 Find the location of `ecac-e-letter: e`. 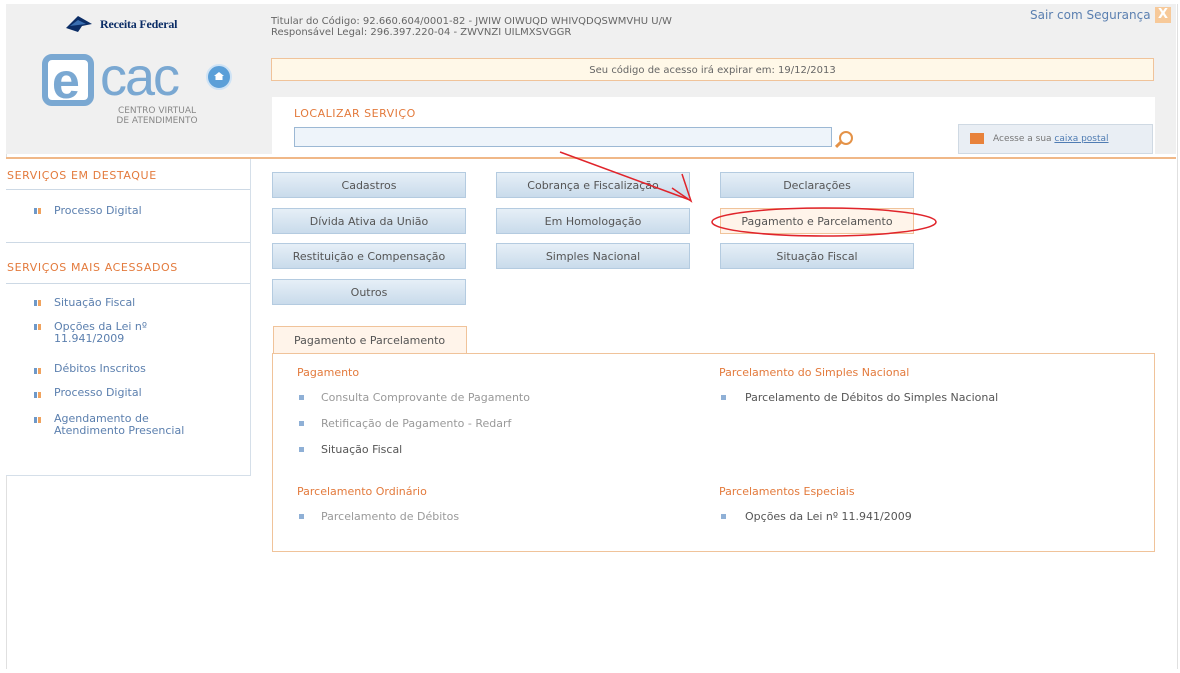

ecac-e-letter: e is located at coordinates (66, 81).